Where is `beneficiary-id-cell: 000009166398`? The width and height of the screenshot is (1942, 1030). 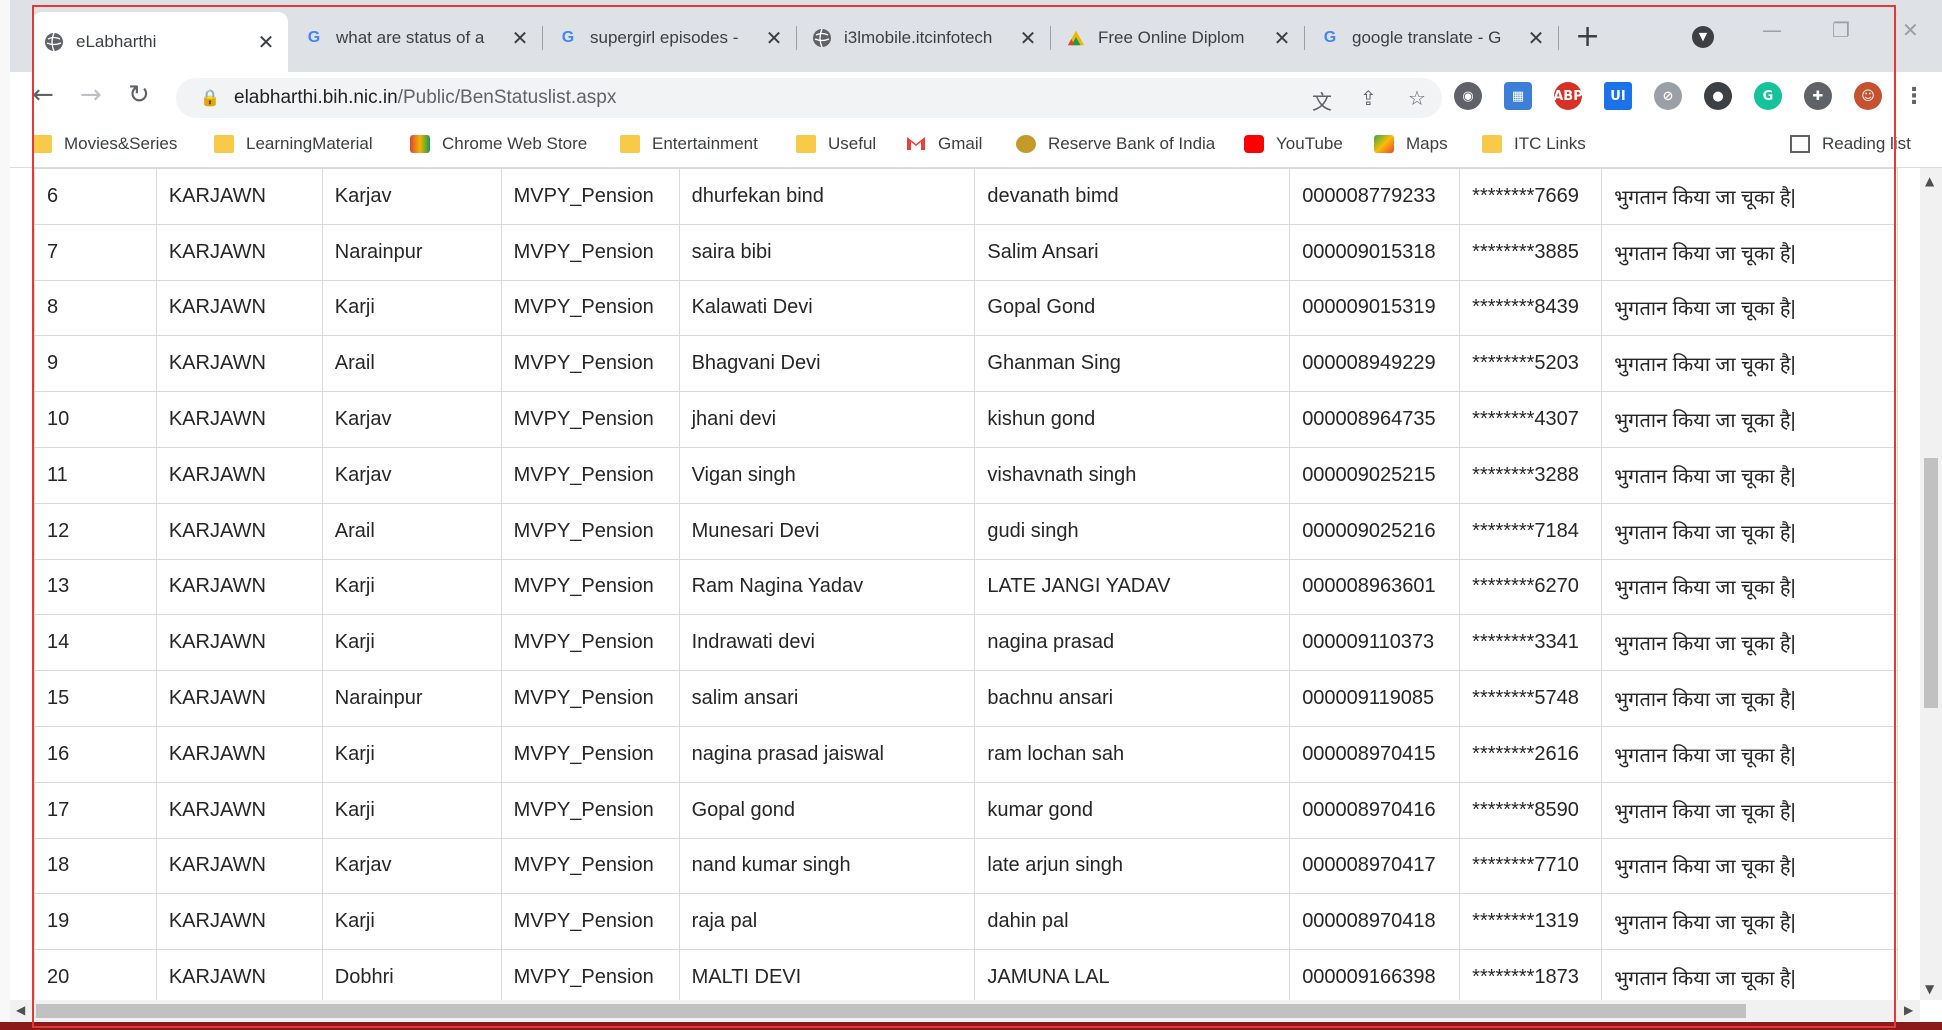
beneficiary-id-cell: 000009166398 is located at coordinates (1375, 974).